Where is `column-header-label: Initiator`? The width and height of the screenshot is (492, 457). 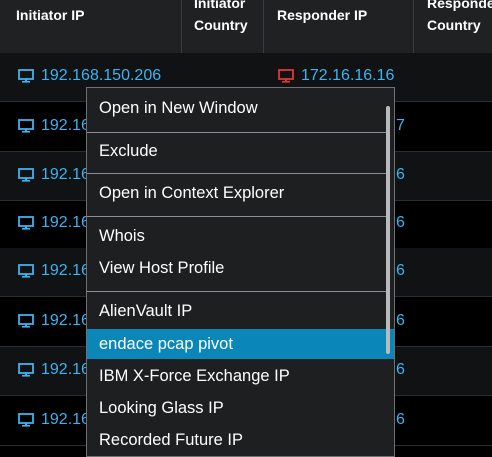
column-header-label: Initiator is located at coordinates (220, 5).